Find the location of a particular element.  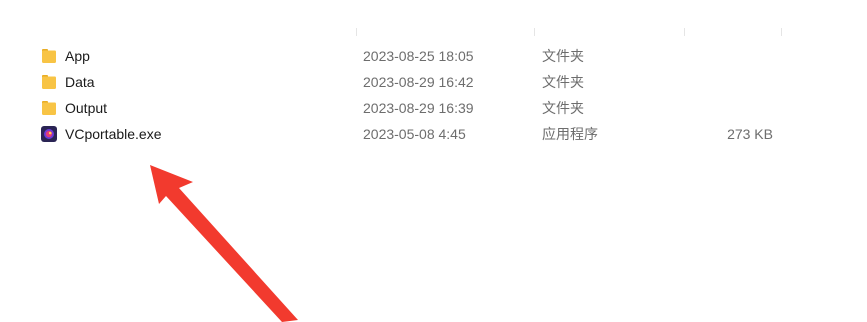

file-row-data: Data 2023-08-29 16:42 文件夹 is located at coordinates (433, 82).